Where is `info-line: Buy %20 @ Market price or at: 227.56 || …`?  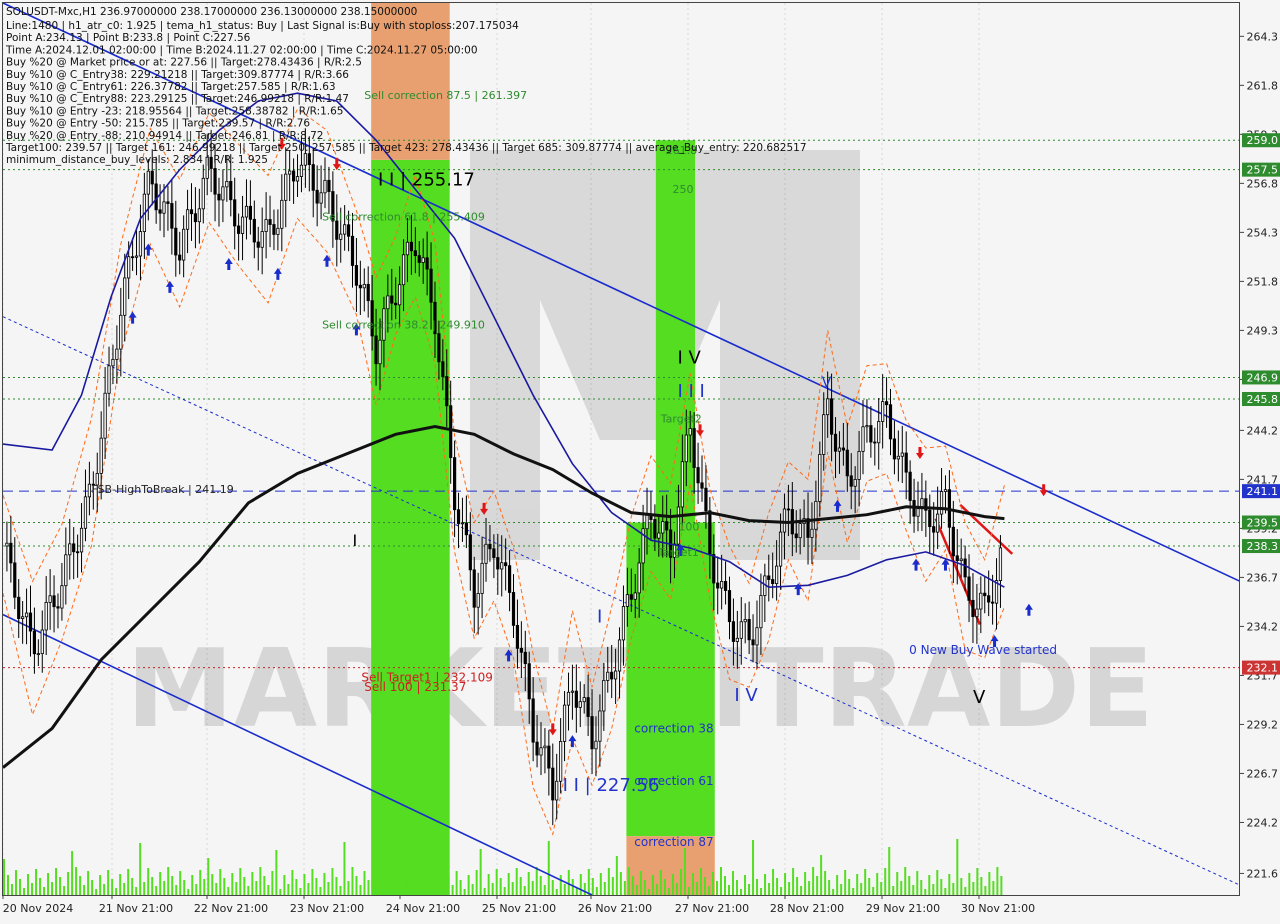 info-line: Buy %20 @ Market price or at: 227.56 || … is located at coordinates (184, 63).